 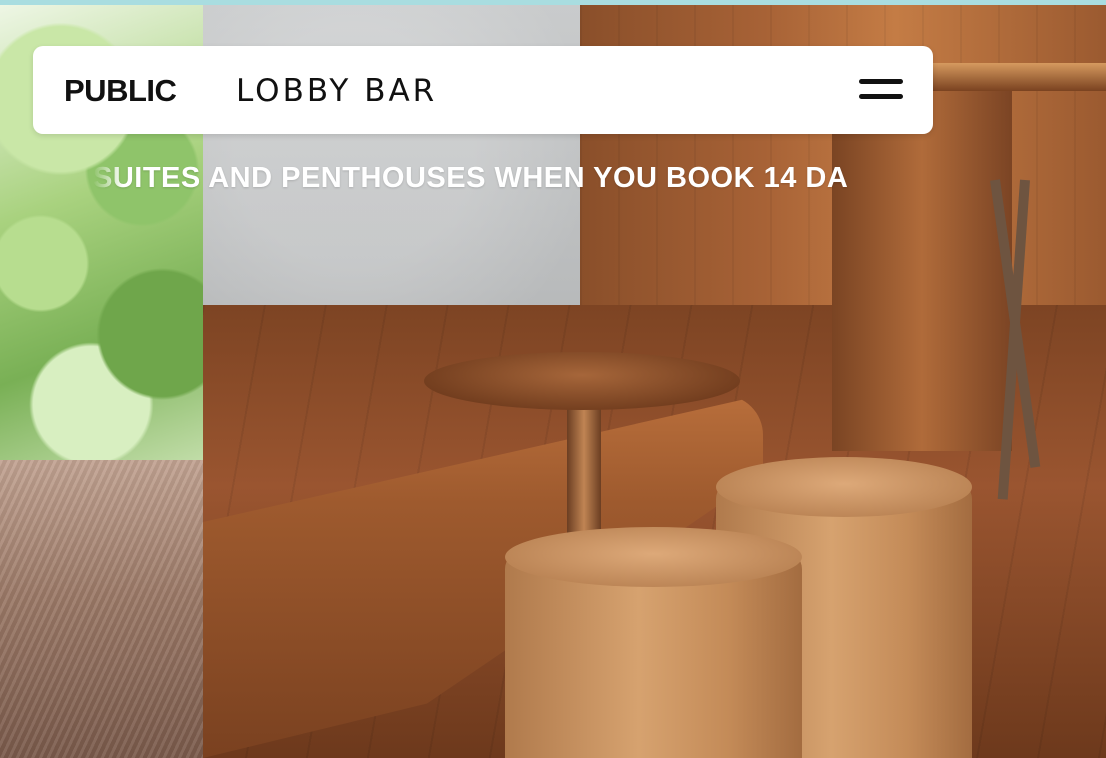 I want to click on fur-throw, so click(x=101, y=609).